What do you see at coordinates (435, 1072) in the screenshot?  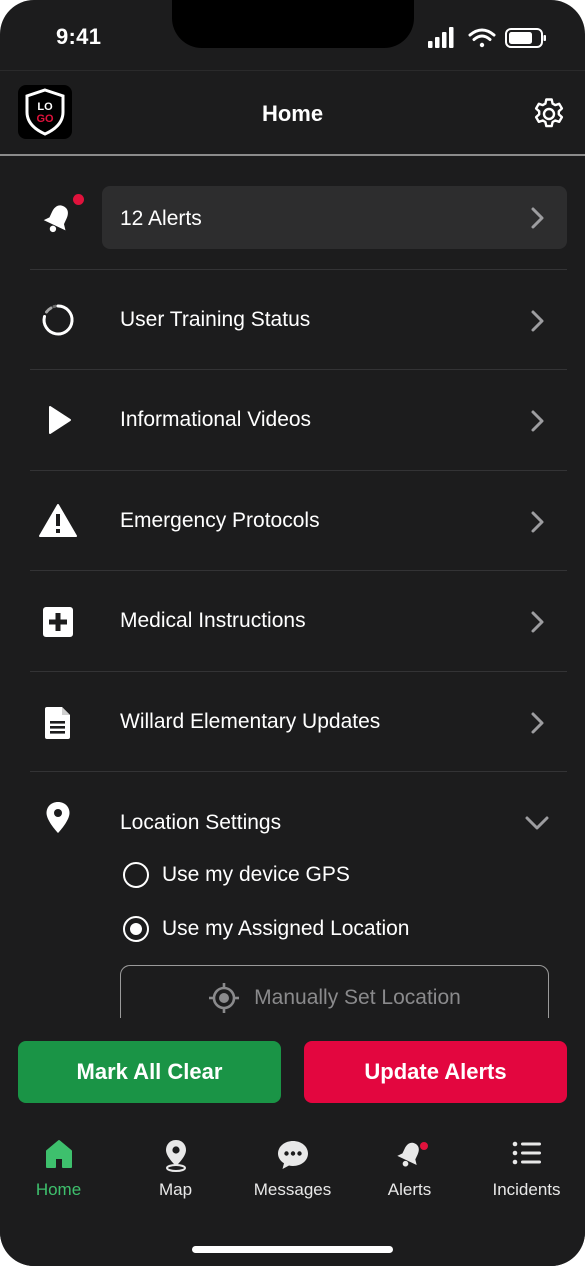 I see `update-alerts-button: Update Alerts` at bounding box center [435, 1072].